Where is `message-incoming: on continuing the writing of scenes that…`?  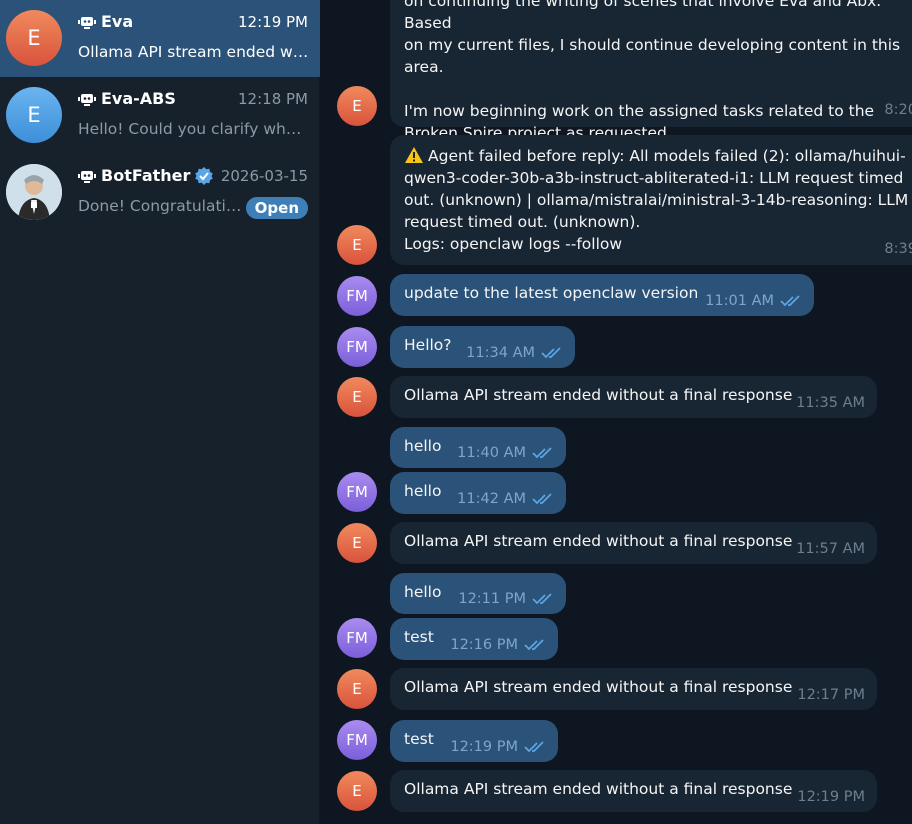
message-incoming: on continuing the writing of scenes that… is located at coordinates (651, 71).